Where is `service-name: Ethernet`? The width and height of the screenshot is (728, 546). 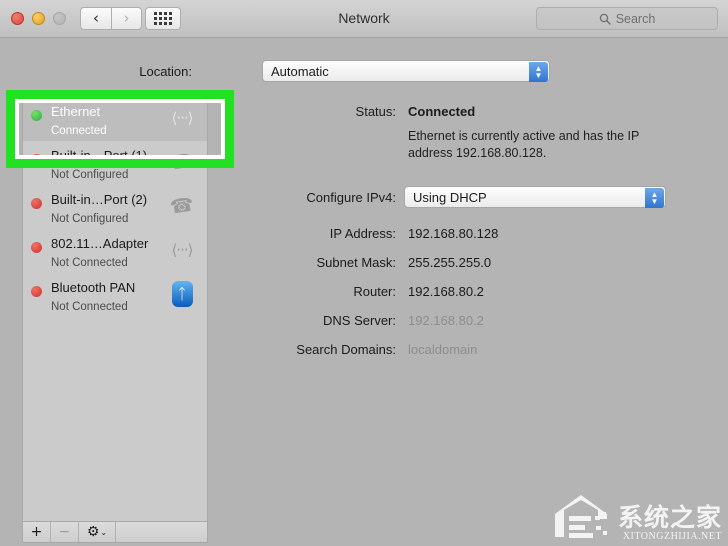
service-name: Ethernet is located at coordinates (76, 111).